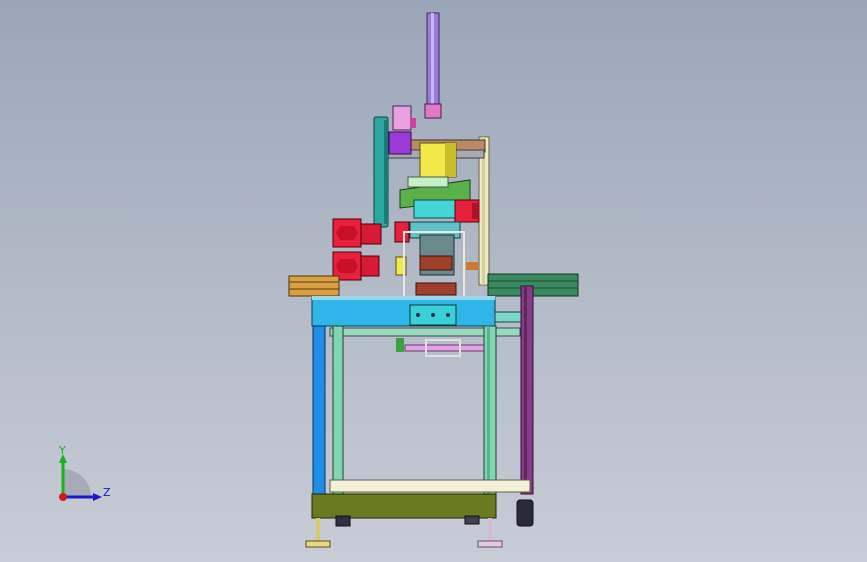  Describe the element at coordinates (490, 544) in the screenshot. I see `foot-right-pad` at that location.